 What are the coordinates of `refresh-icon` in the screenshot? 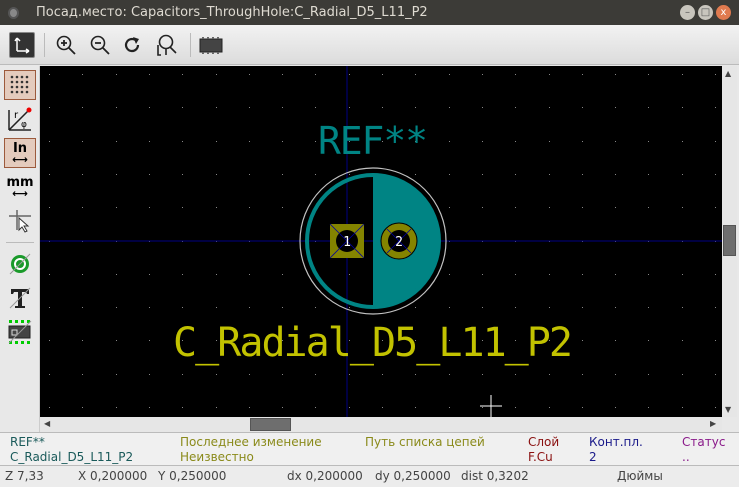 It's located at (132, 45).